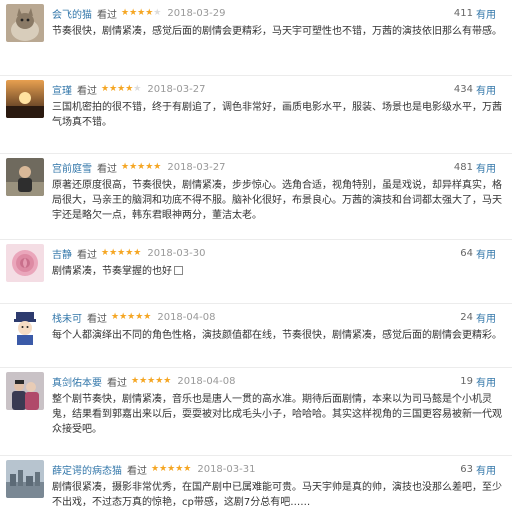  Describe the element at coordinates (77, 381) in the screenshot. I see `username-link: 真剑佑本要` at that location.